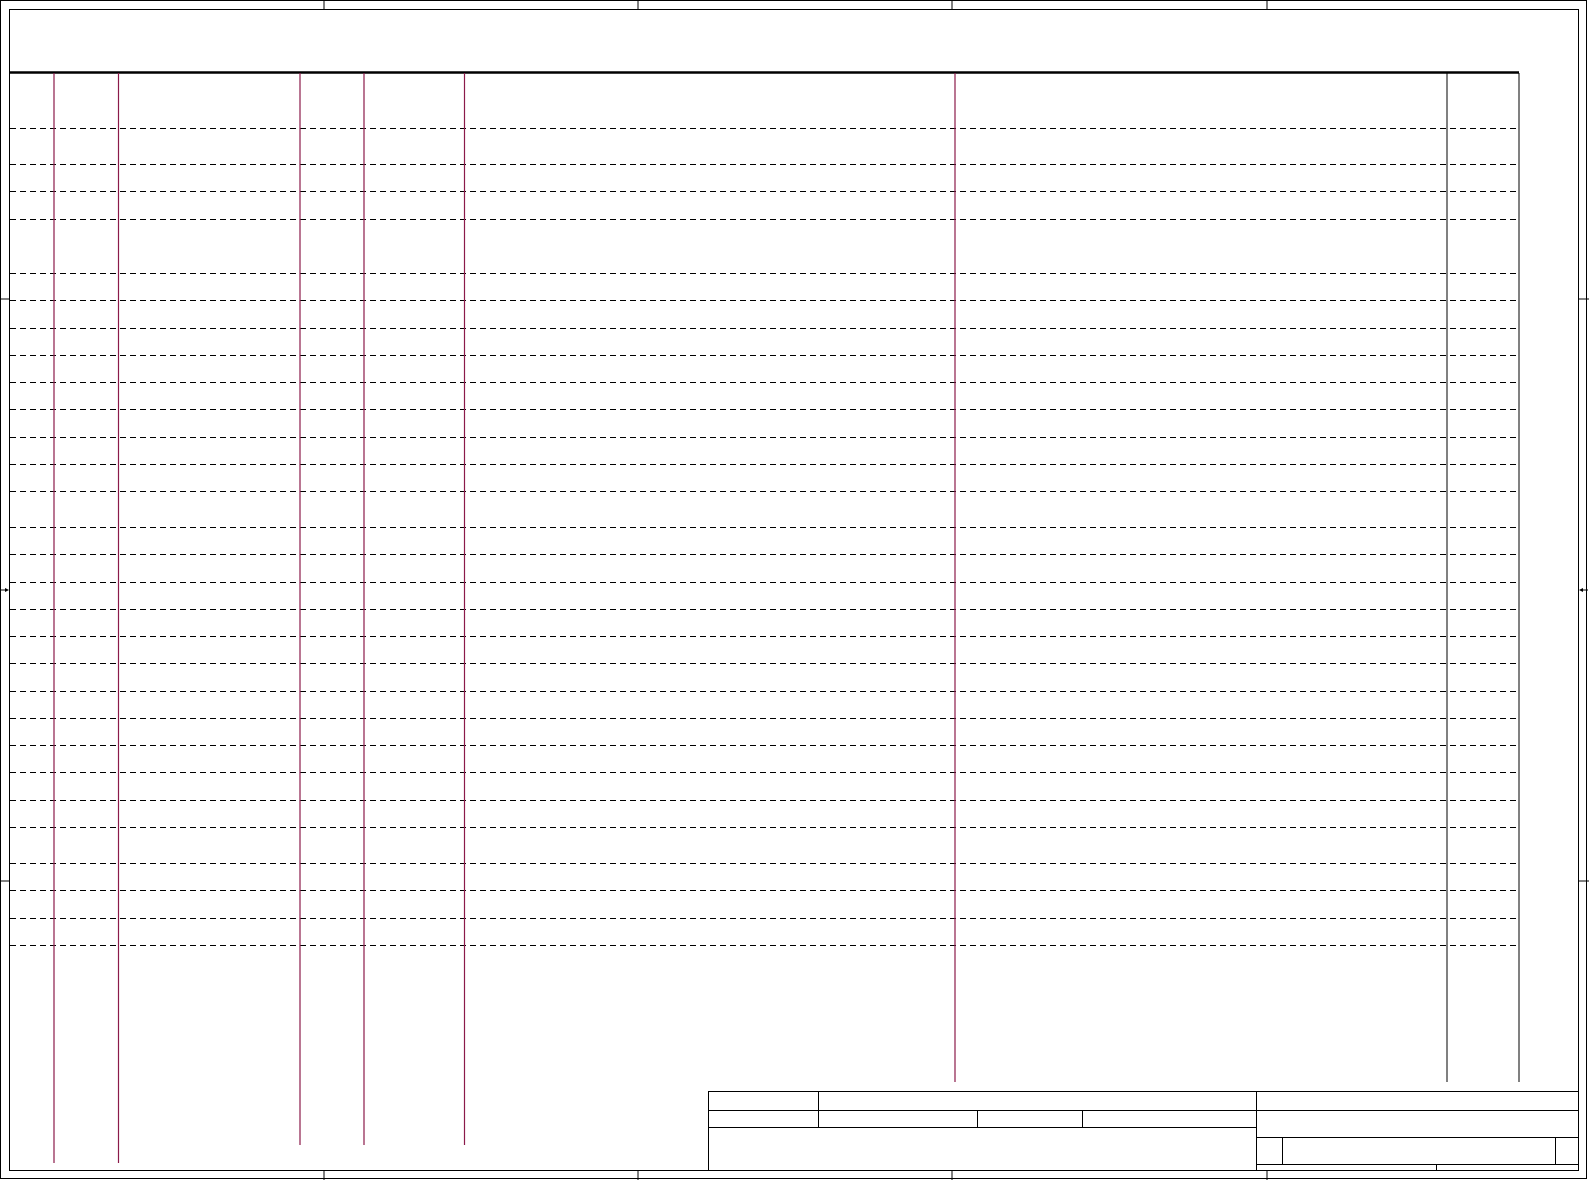  Describe the element at coordinates (5, 590) in the screenshot. I see `arrow-right-icon` at that location.